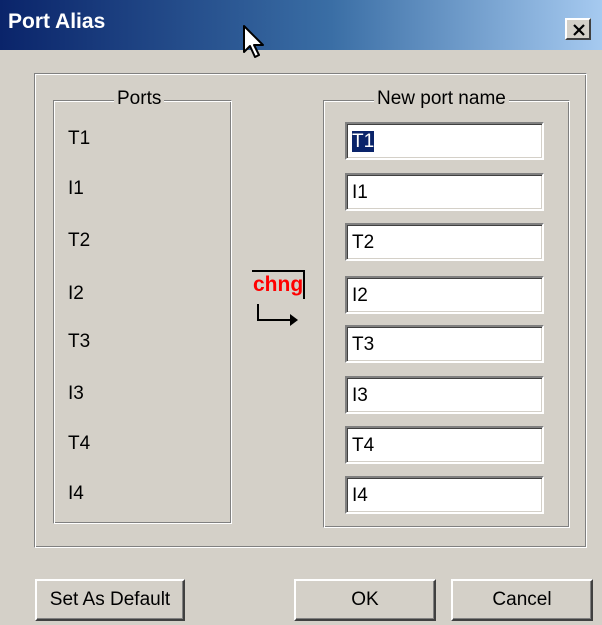 This screenshot has width=602, height=625. What do you see at coordinates (253, 41) in the screenshot?
I see `mouse-cursor-icon` at bounding box center [253, 41].